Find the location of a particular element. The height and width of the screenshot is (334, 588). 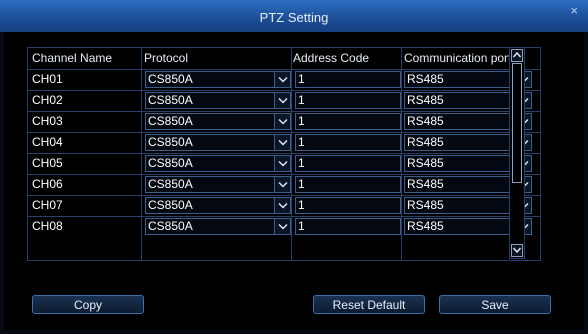

channel-name-cell: CH05 is located at coordinates (47, 163).